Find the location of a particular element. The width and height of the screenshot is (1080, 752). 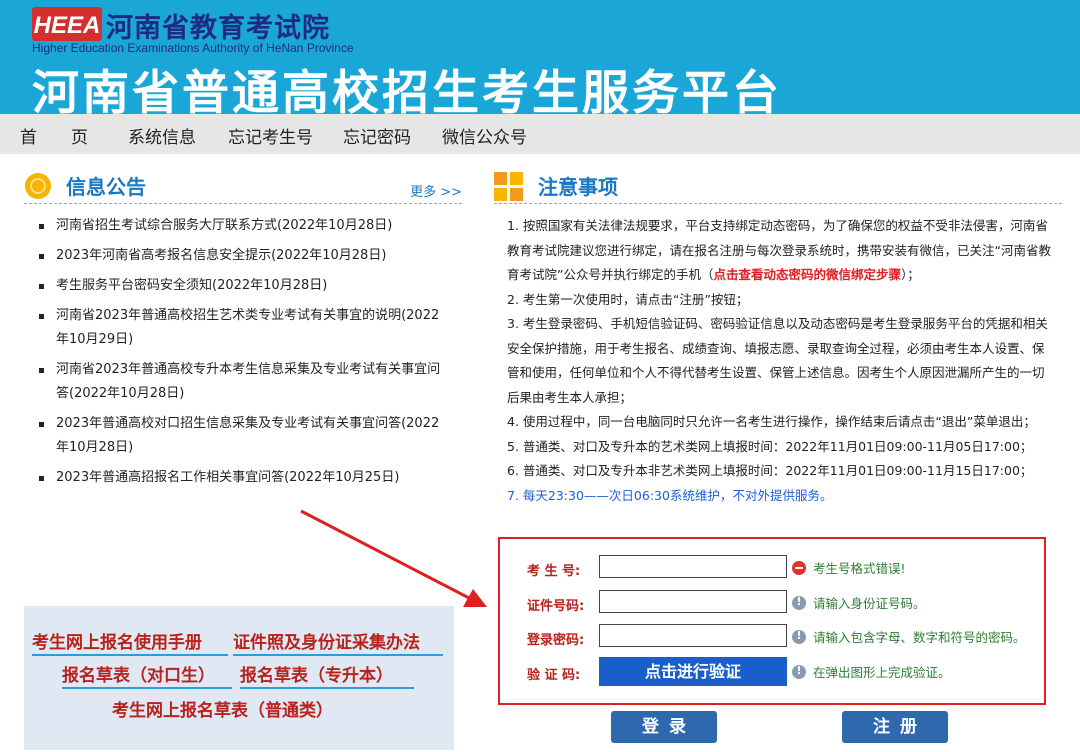

id-hint-text: 请输入身份证号码。 is located at coordinates (869, 603).